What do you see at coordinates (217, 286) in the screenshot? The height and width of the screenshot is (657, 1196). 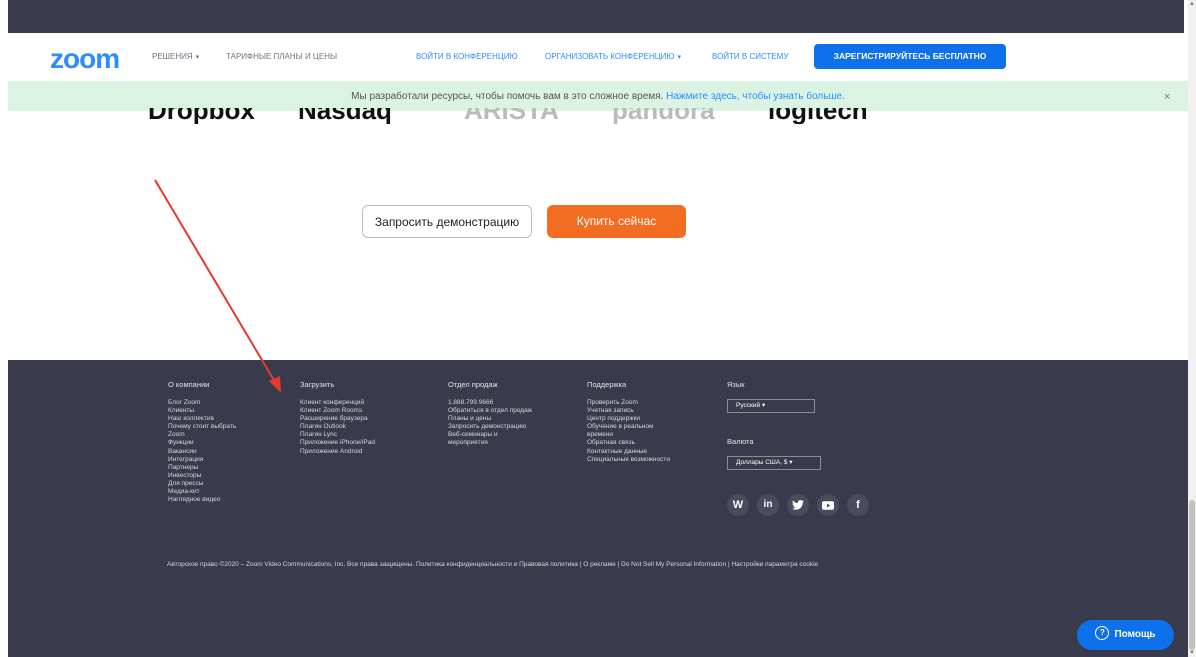 I see `annotation-arrow-icon` at bounding box center [217, 286].